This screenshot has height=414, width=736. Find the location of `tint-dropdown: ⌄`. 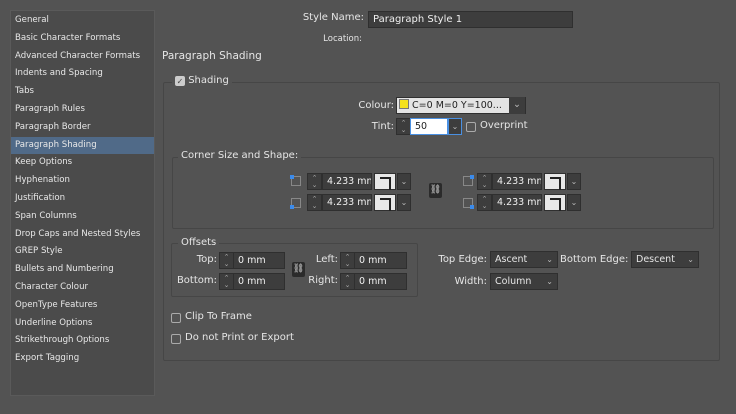

tint-dropdown: ⌄ is located at coordinates (455, 126).